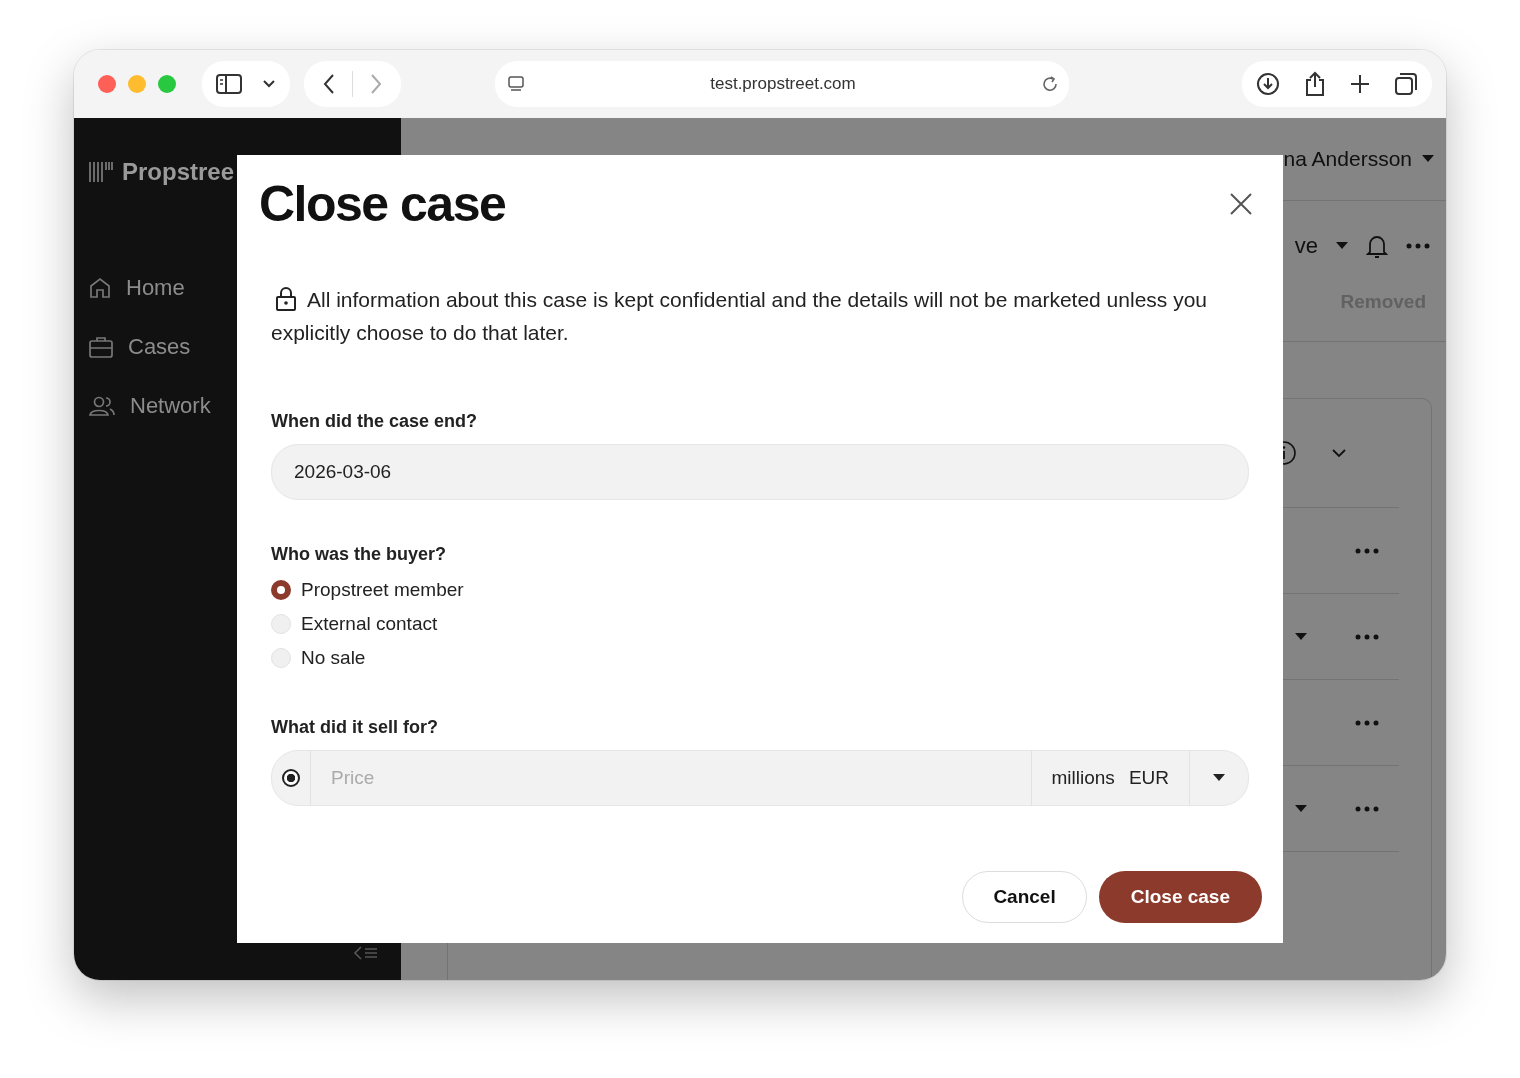 Image resolution: width=1520 pixels, height=1078 pixels. What do you see at coordinates (739, 315) in the screenshot?
I see `confidentiality-notice: All information about this case is kept confidential and the details will not be marketed unless you explicitly choose to do that later.` at bounding box center [739, 315].